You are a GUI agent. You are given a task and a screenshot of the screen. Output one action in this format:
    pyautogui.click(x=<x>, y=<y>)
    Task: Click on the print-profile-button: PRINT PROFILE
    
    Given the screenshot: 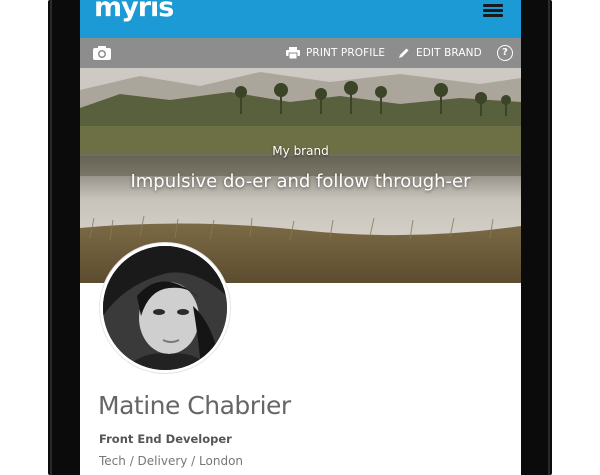 What is the action you would take?
    pyautogui.click(x=335, y=53)
    